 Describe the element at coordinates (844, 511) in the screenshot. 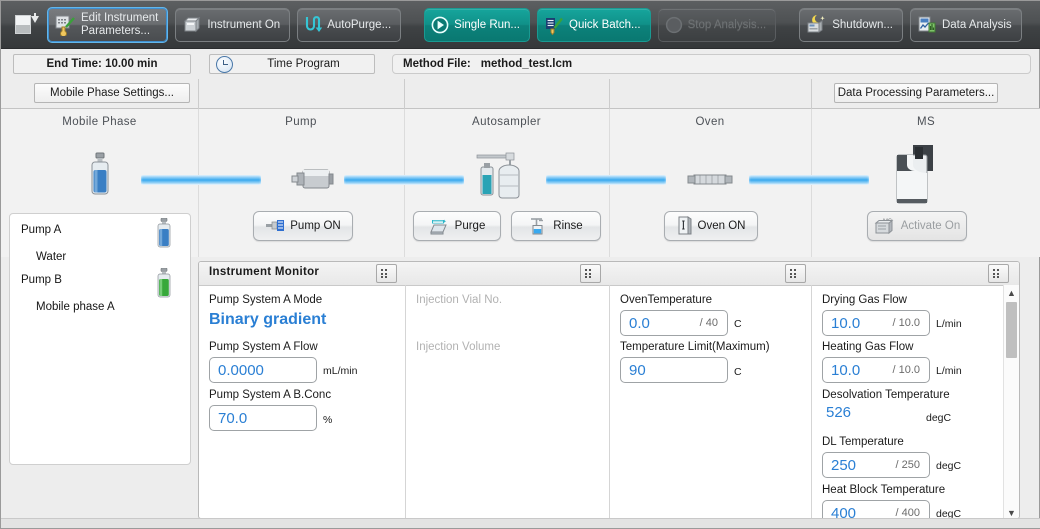

I see `heat-block-temperature-value: 400` at that location.